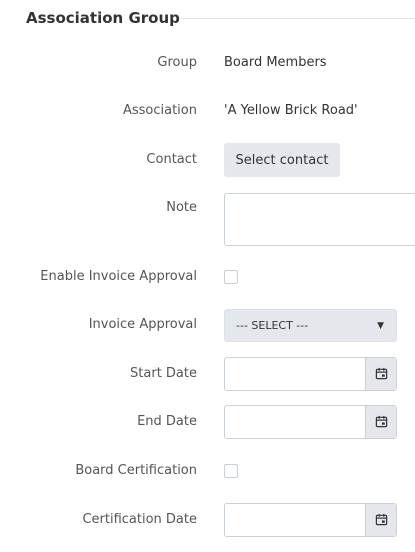 Image resolution: width=415 pixels, height=552 pixels. I want to click on end-date-input, so click(310, 422).